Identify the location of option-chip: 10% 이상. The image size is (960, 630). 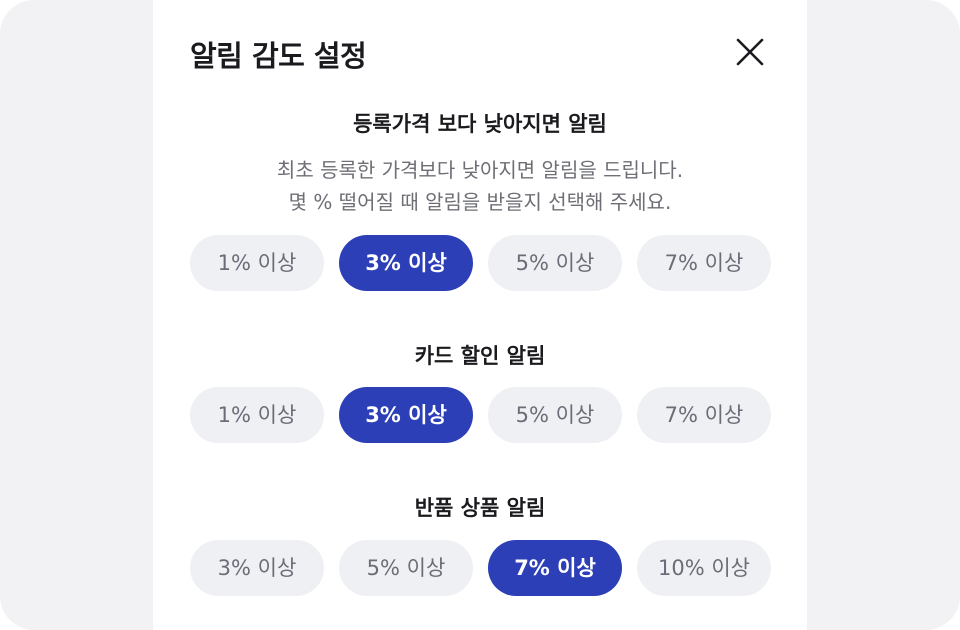
(704, 568).